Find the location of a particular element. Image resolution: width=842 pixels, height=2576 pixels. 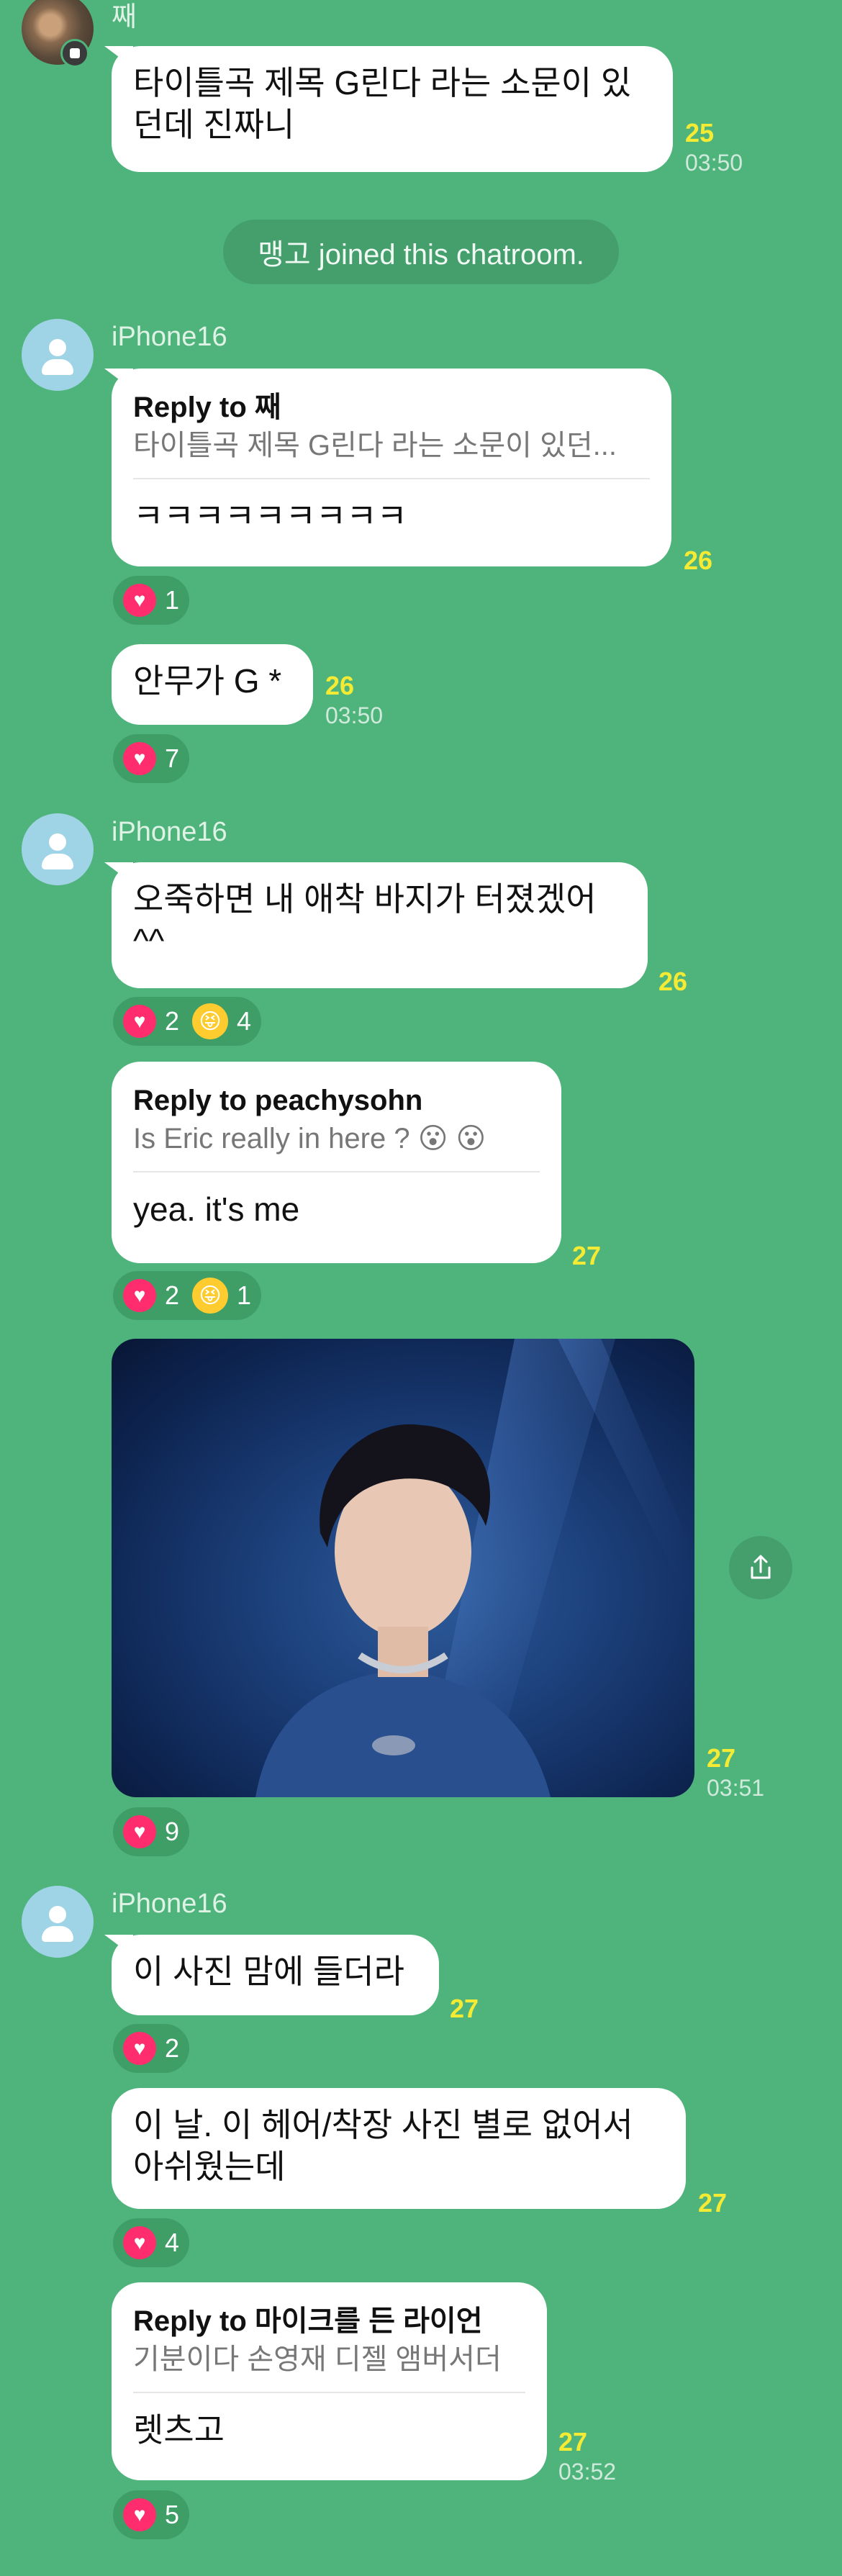

message-text: yea. it's me is located at coordinates (216, 1209).